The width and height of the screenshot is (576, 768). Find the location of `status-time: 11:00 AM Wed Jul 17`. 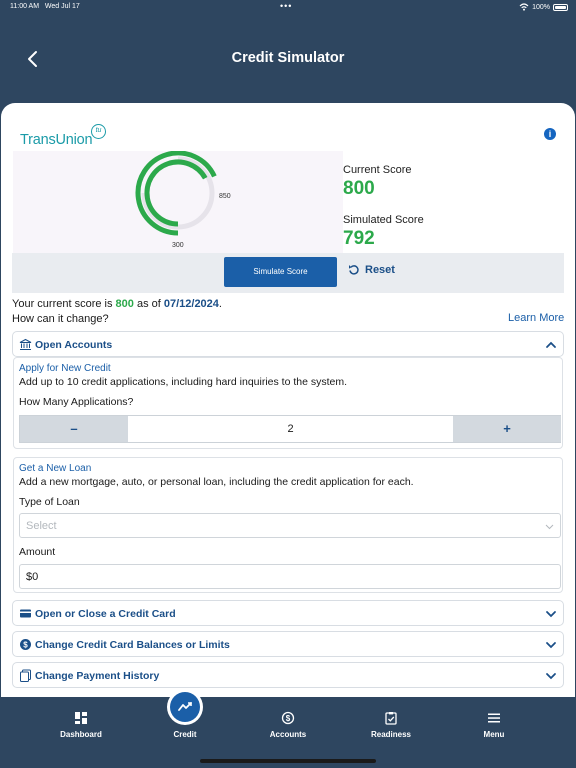

status-time: 11:00 AM Wed Jul 17 is located at coordinates (45, 6).